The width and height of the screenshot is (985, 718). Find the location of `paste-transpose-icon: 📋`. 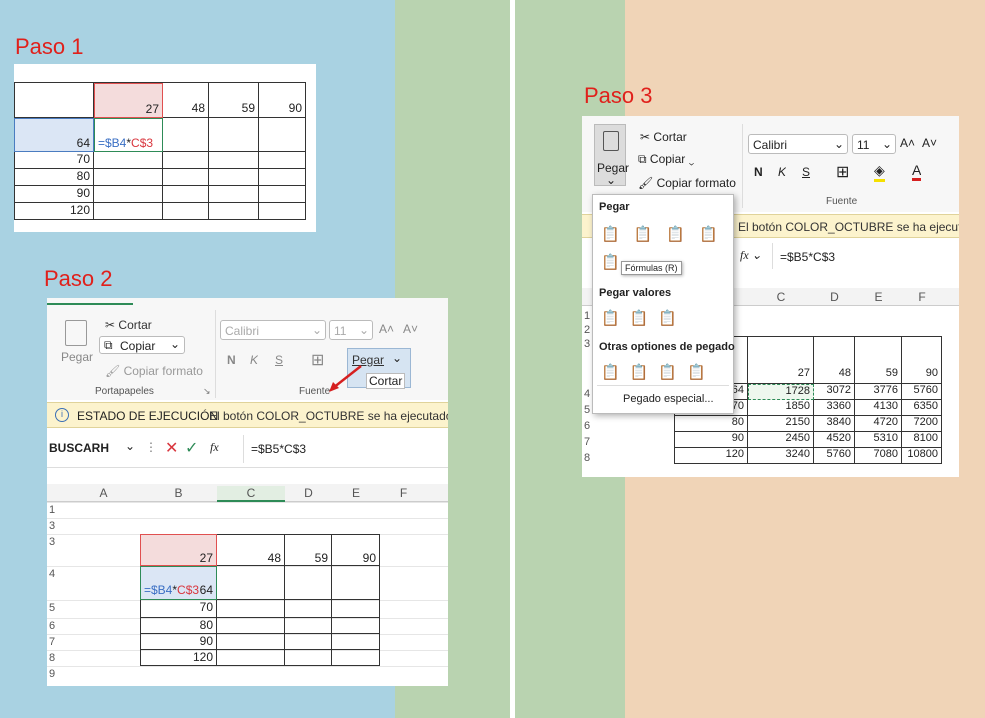

paste-transpose-icon: 📋 is located at coordinates (610, 262).